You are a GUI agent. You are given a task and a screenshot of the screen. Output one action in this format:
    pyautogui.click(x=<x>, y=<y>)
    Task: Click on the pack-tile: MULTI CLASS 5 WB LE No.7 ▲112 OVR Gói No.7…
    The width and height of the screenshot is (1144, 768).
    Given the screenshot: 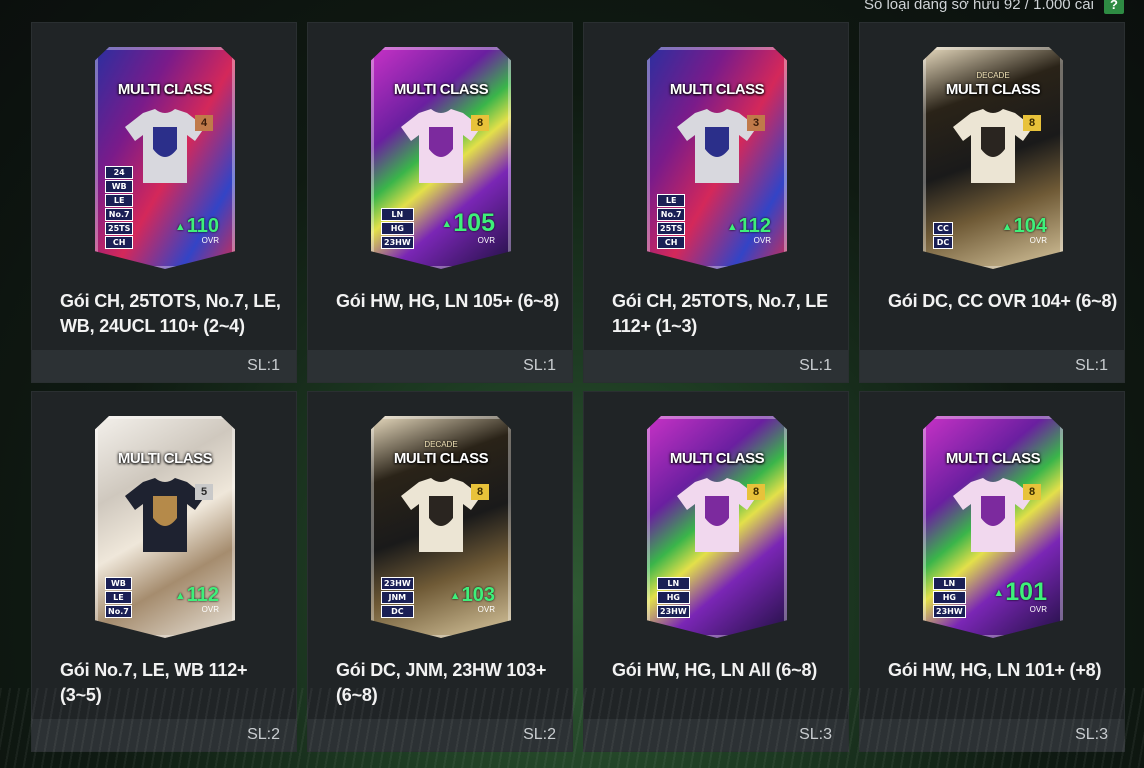 What is the action you would take?
    pyautogui.click(x=164, y=571)
    